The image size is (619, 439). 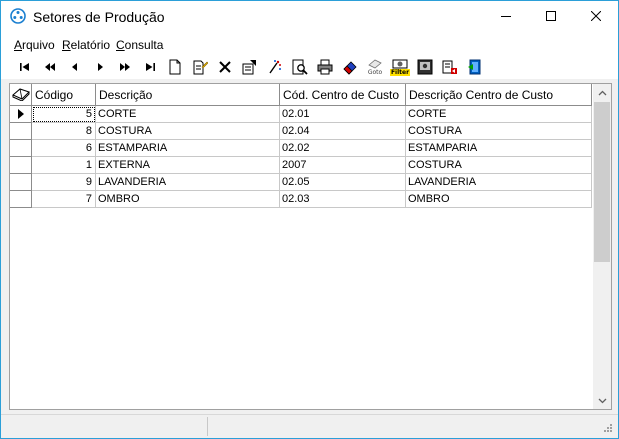 I want to click on goto-label: Goto, so click(x=375, y=72).